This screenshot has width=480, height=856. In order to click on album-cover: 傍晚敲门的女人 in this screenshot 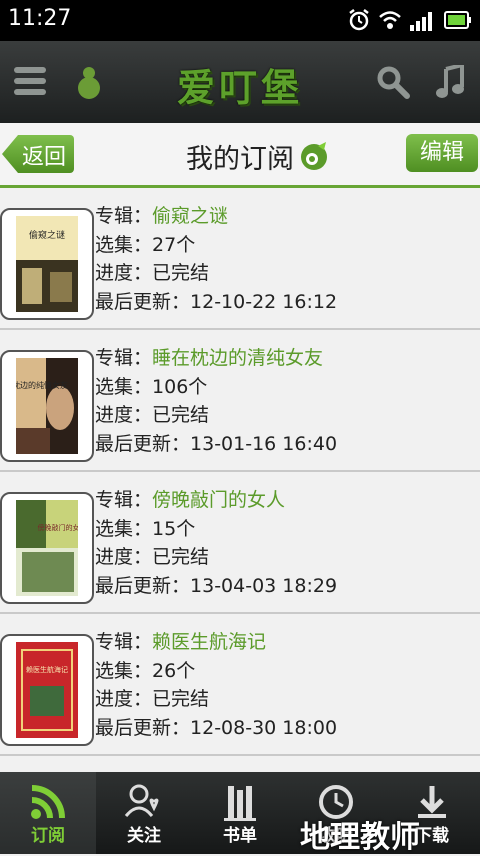, I will do `click(47, 548)`.